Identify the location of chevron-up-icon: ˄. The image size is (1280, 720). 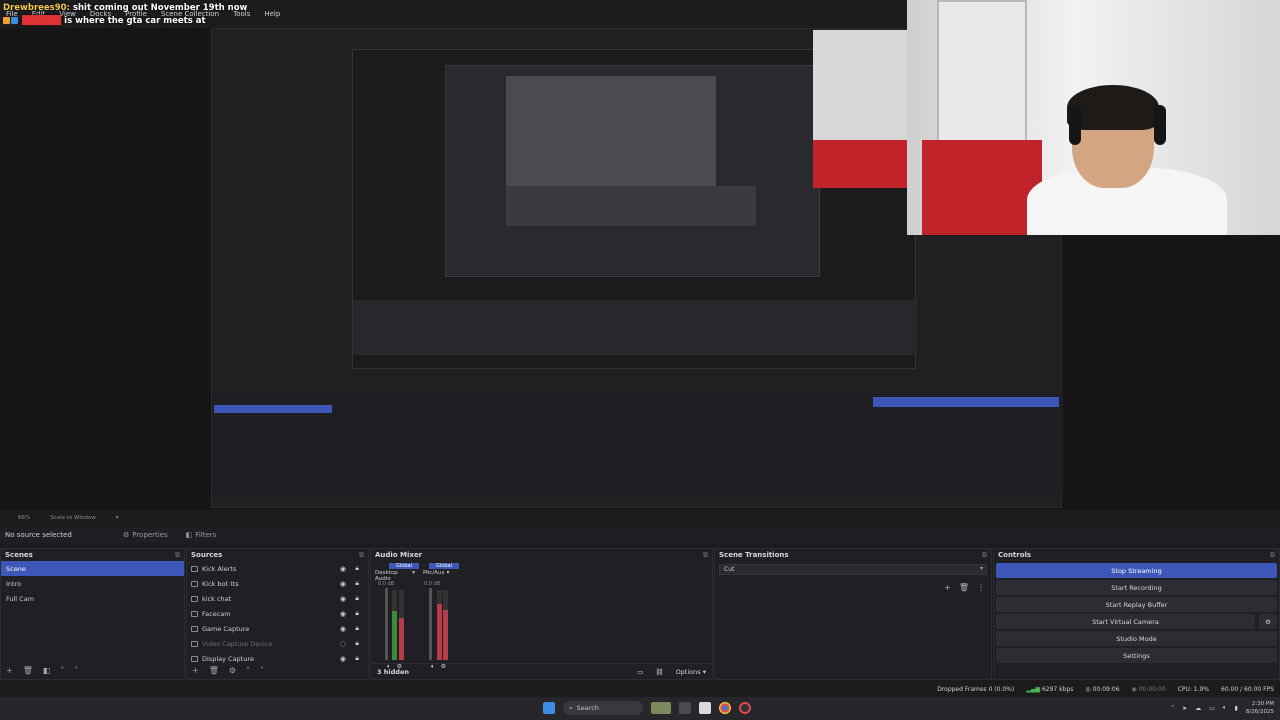
(1172, 708).